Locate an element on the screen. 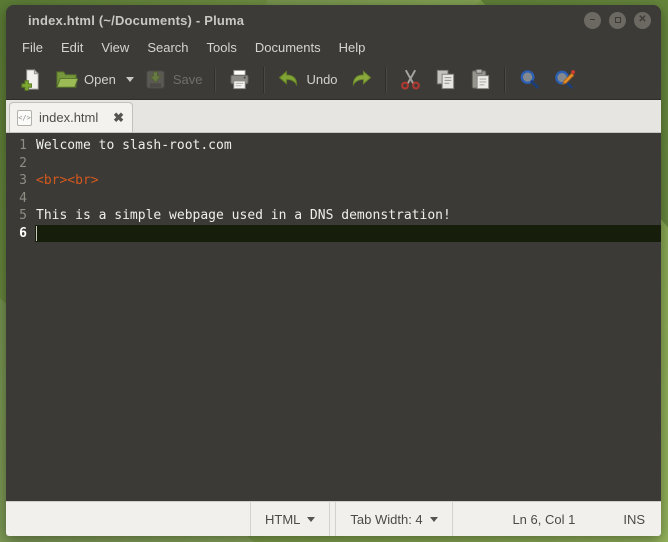  menu-help: Help is located at coordinates (352, 47).